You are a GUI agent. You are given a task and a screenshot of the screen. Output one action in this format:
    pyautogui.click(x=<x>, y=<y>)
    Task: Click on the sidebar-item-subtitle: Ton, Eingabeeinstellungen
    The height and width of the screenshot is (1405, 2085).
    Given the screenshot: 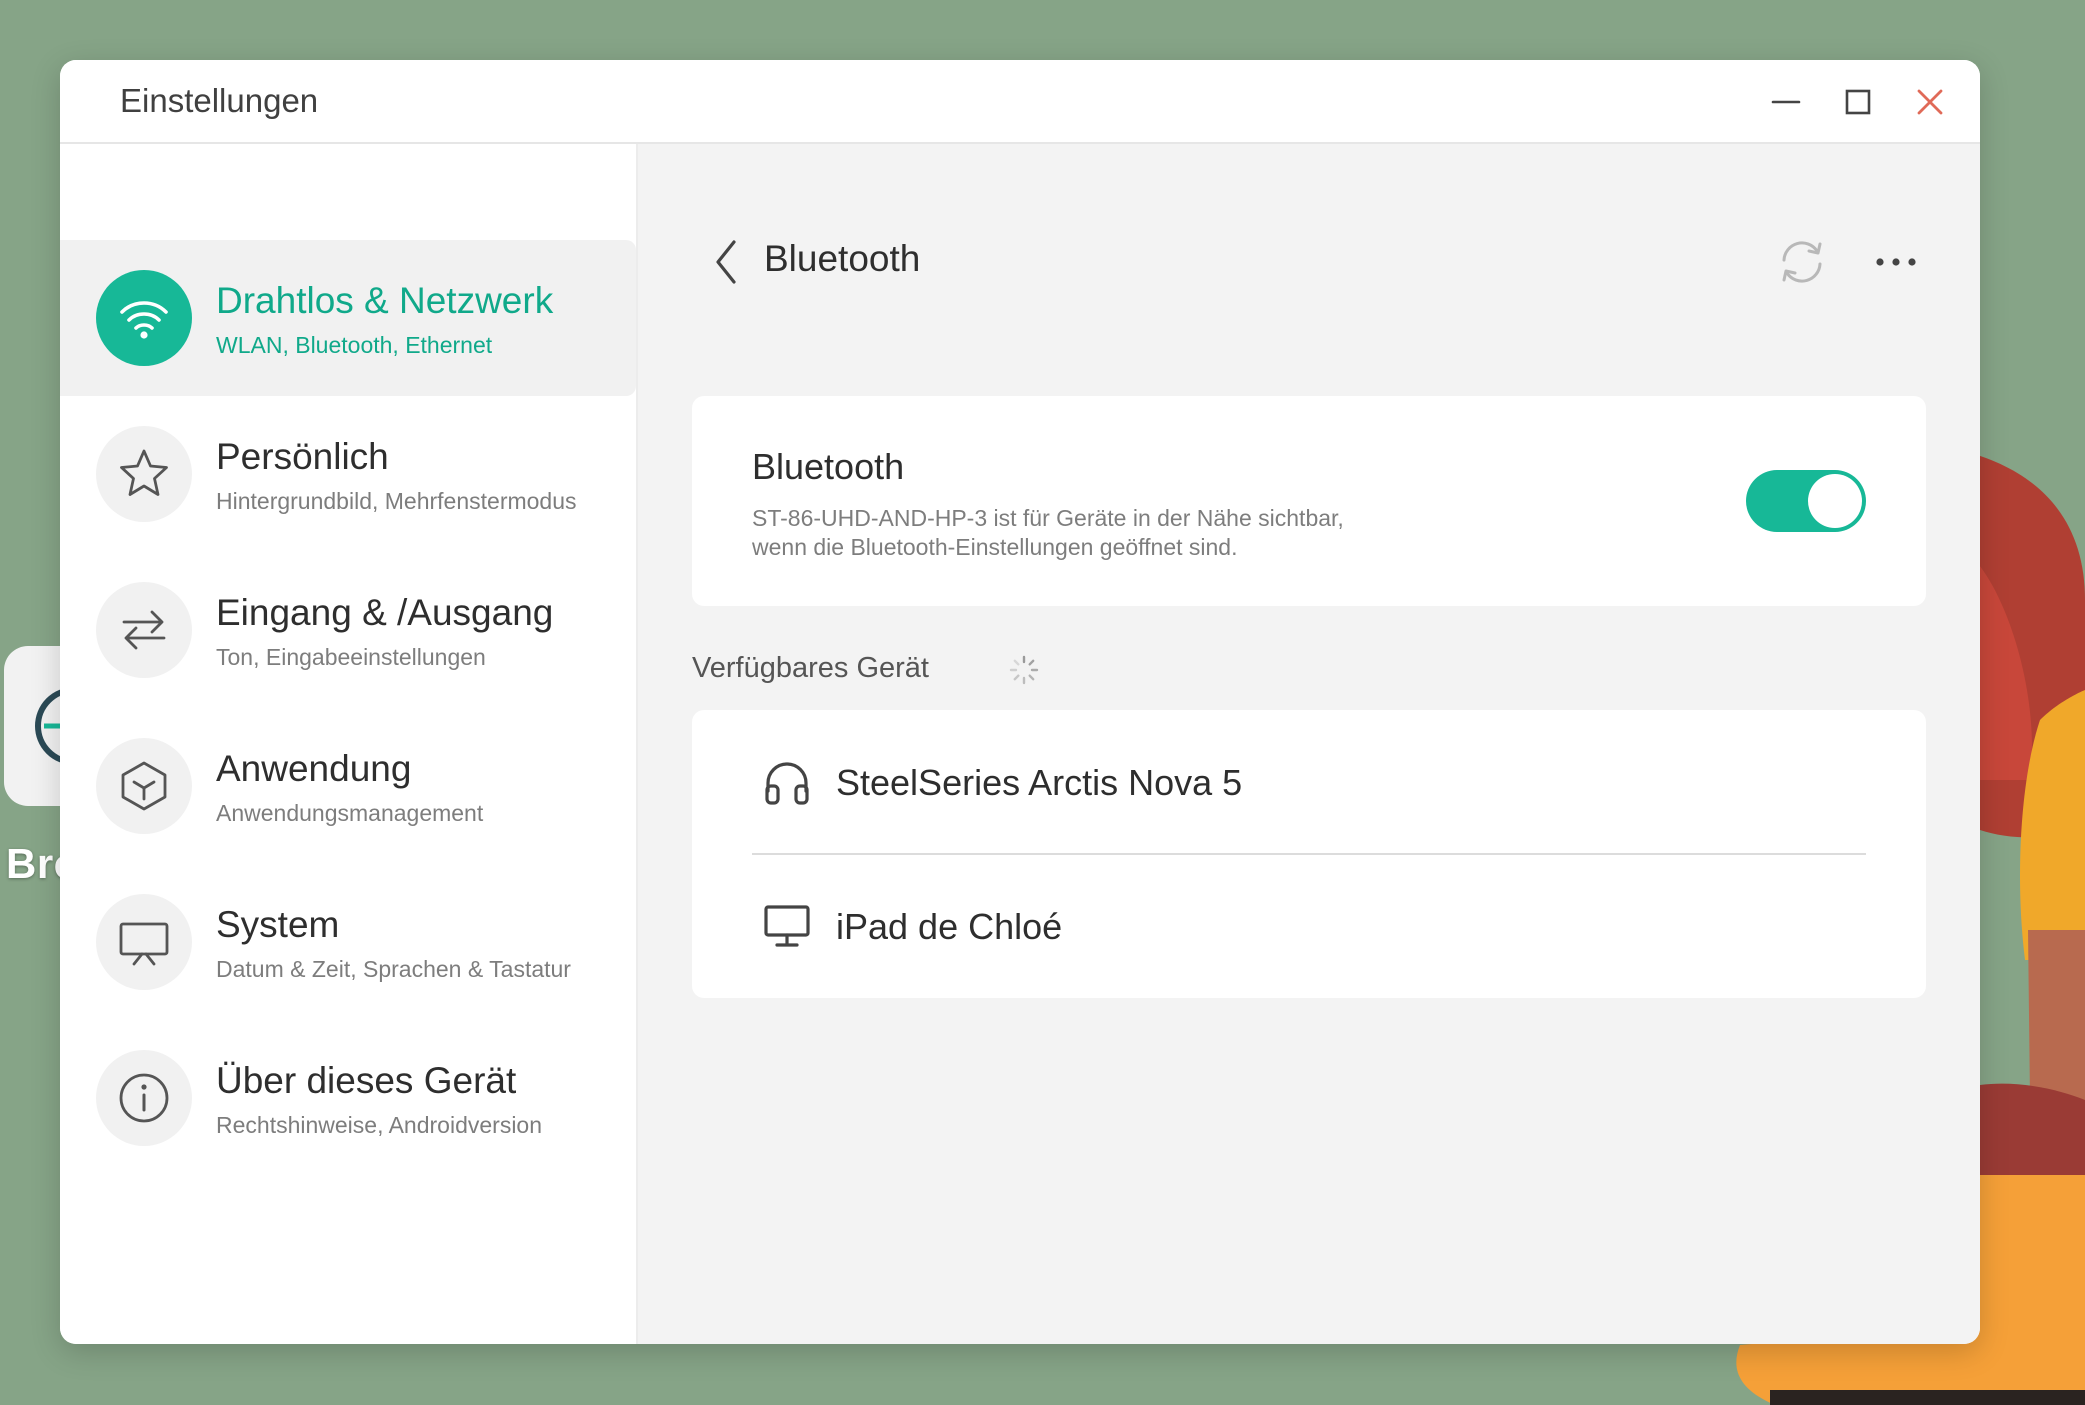 What is the action you would take?
    pyautogui.click(x=351, y=657)
    